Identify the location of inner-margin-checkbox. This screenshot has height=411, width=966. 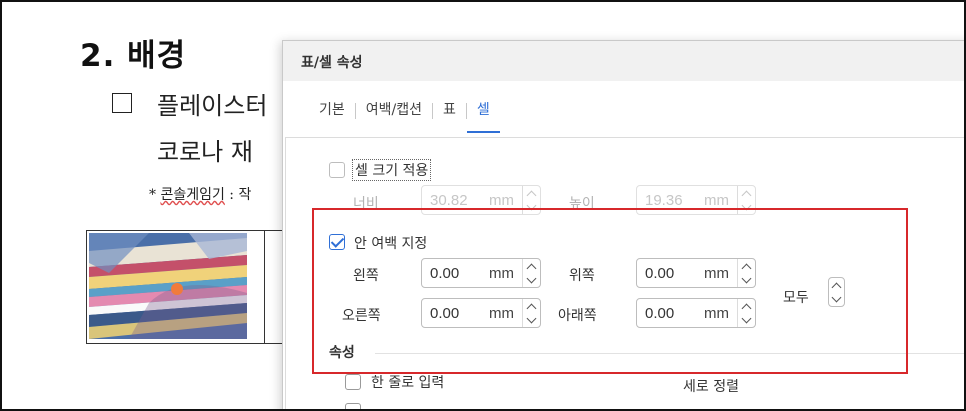
(337, 242).